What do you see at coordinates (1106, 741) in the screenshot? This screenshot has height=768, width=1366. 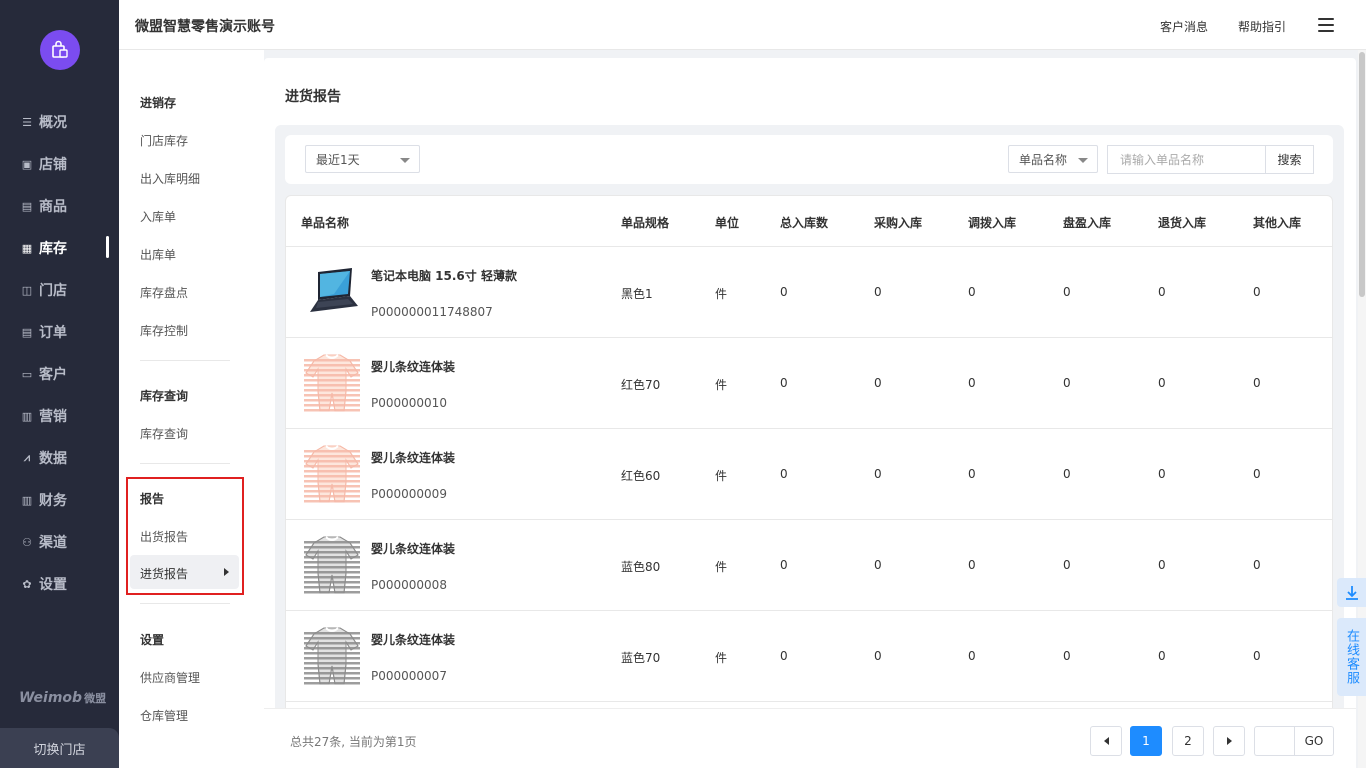 I see `prev-page-button` at bounding box center [1106, 741].